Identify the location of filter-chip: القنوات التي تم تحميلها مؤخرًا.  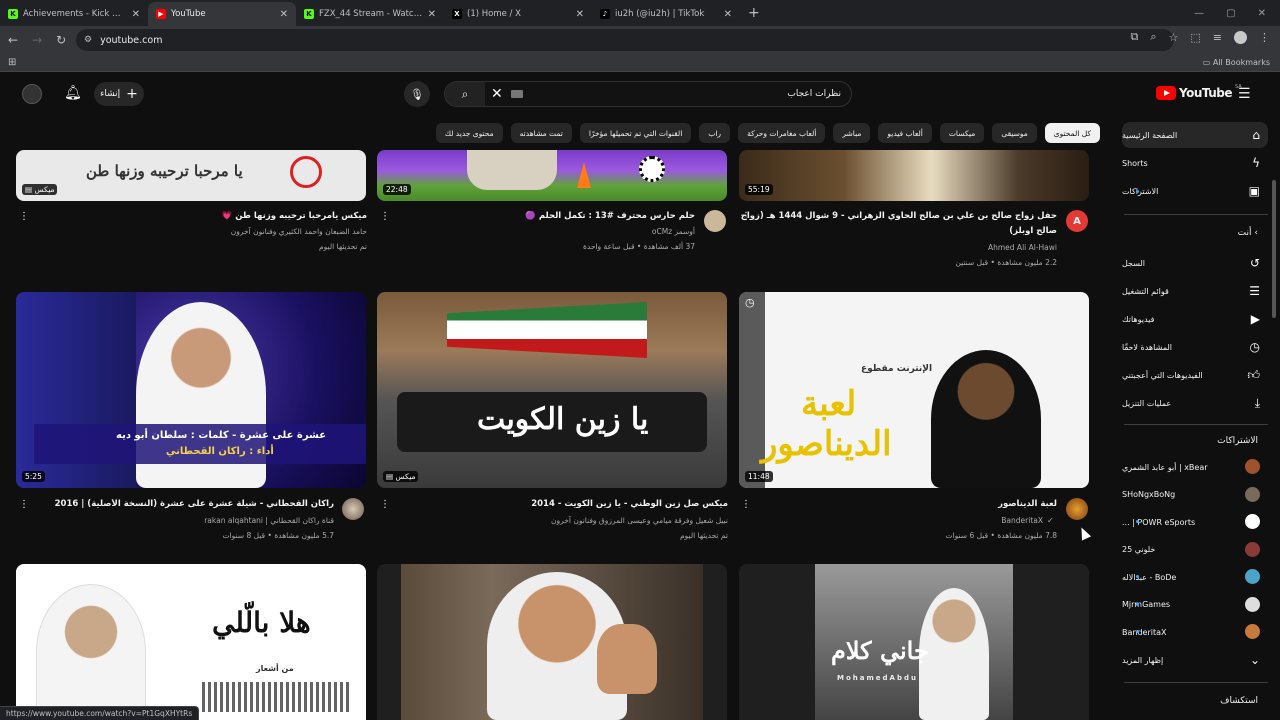
(635, 133).